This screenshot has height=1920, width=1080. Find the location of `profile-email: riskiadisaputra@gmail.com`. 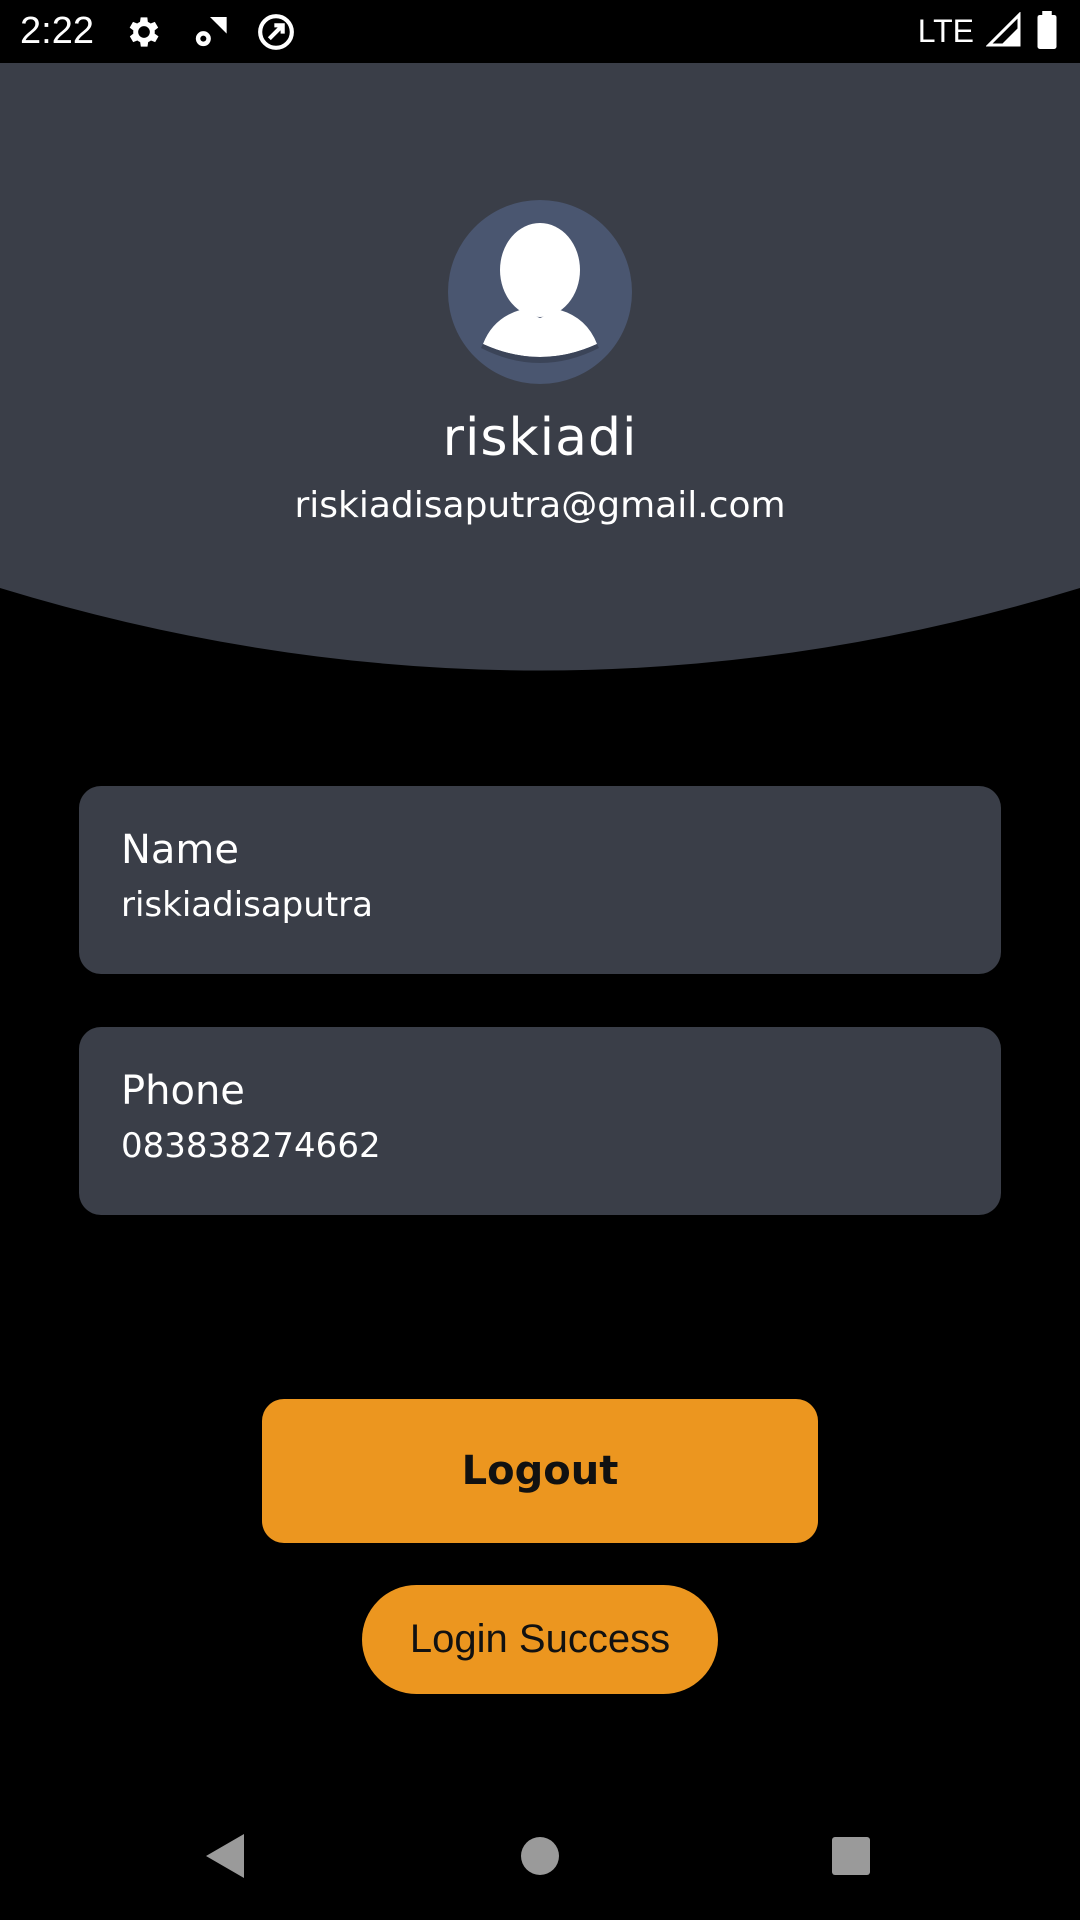

profile-email: riskiadisaputra@gmail.com is located at coordinates (540, 505).